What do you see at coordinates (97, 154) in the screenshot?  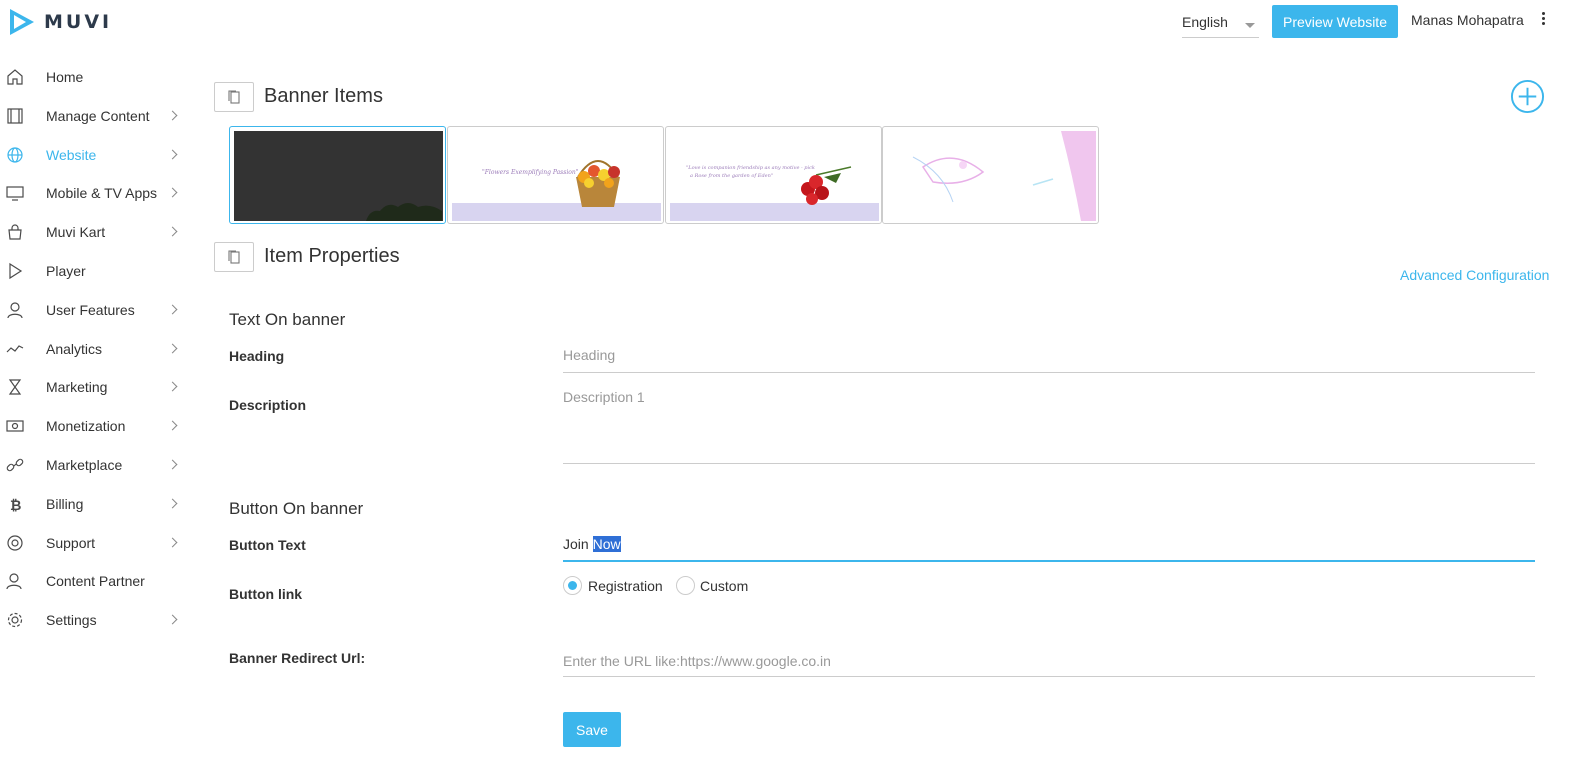 I see `sidebar-item-website: Website` at bounding box center [97, 154].